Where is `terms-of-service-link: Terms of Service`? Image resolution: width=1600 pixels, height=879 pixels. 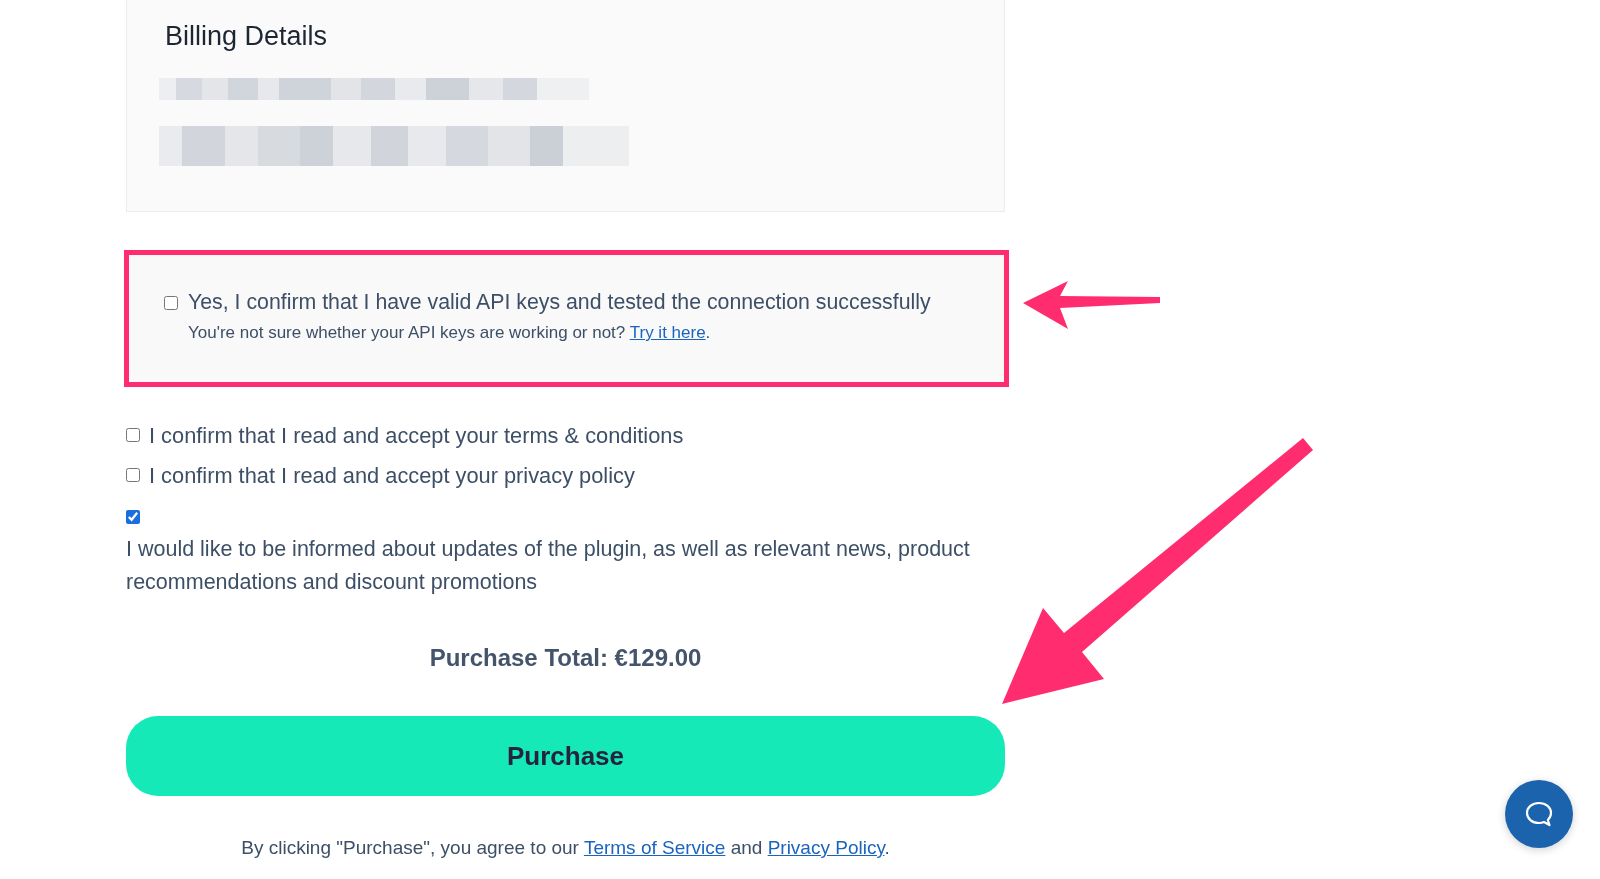
terms-of-service-link: Terms of Service is located at coordinates (654, 847).